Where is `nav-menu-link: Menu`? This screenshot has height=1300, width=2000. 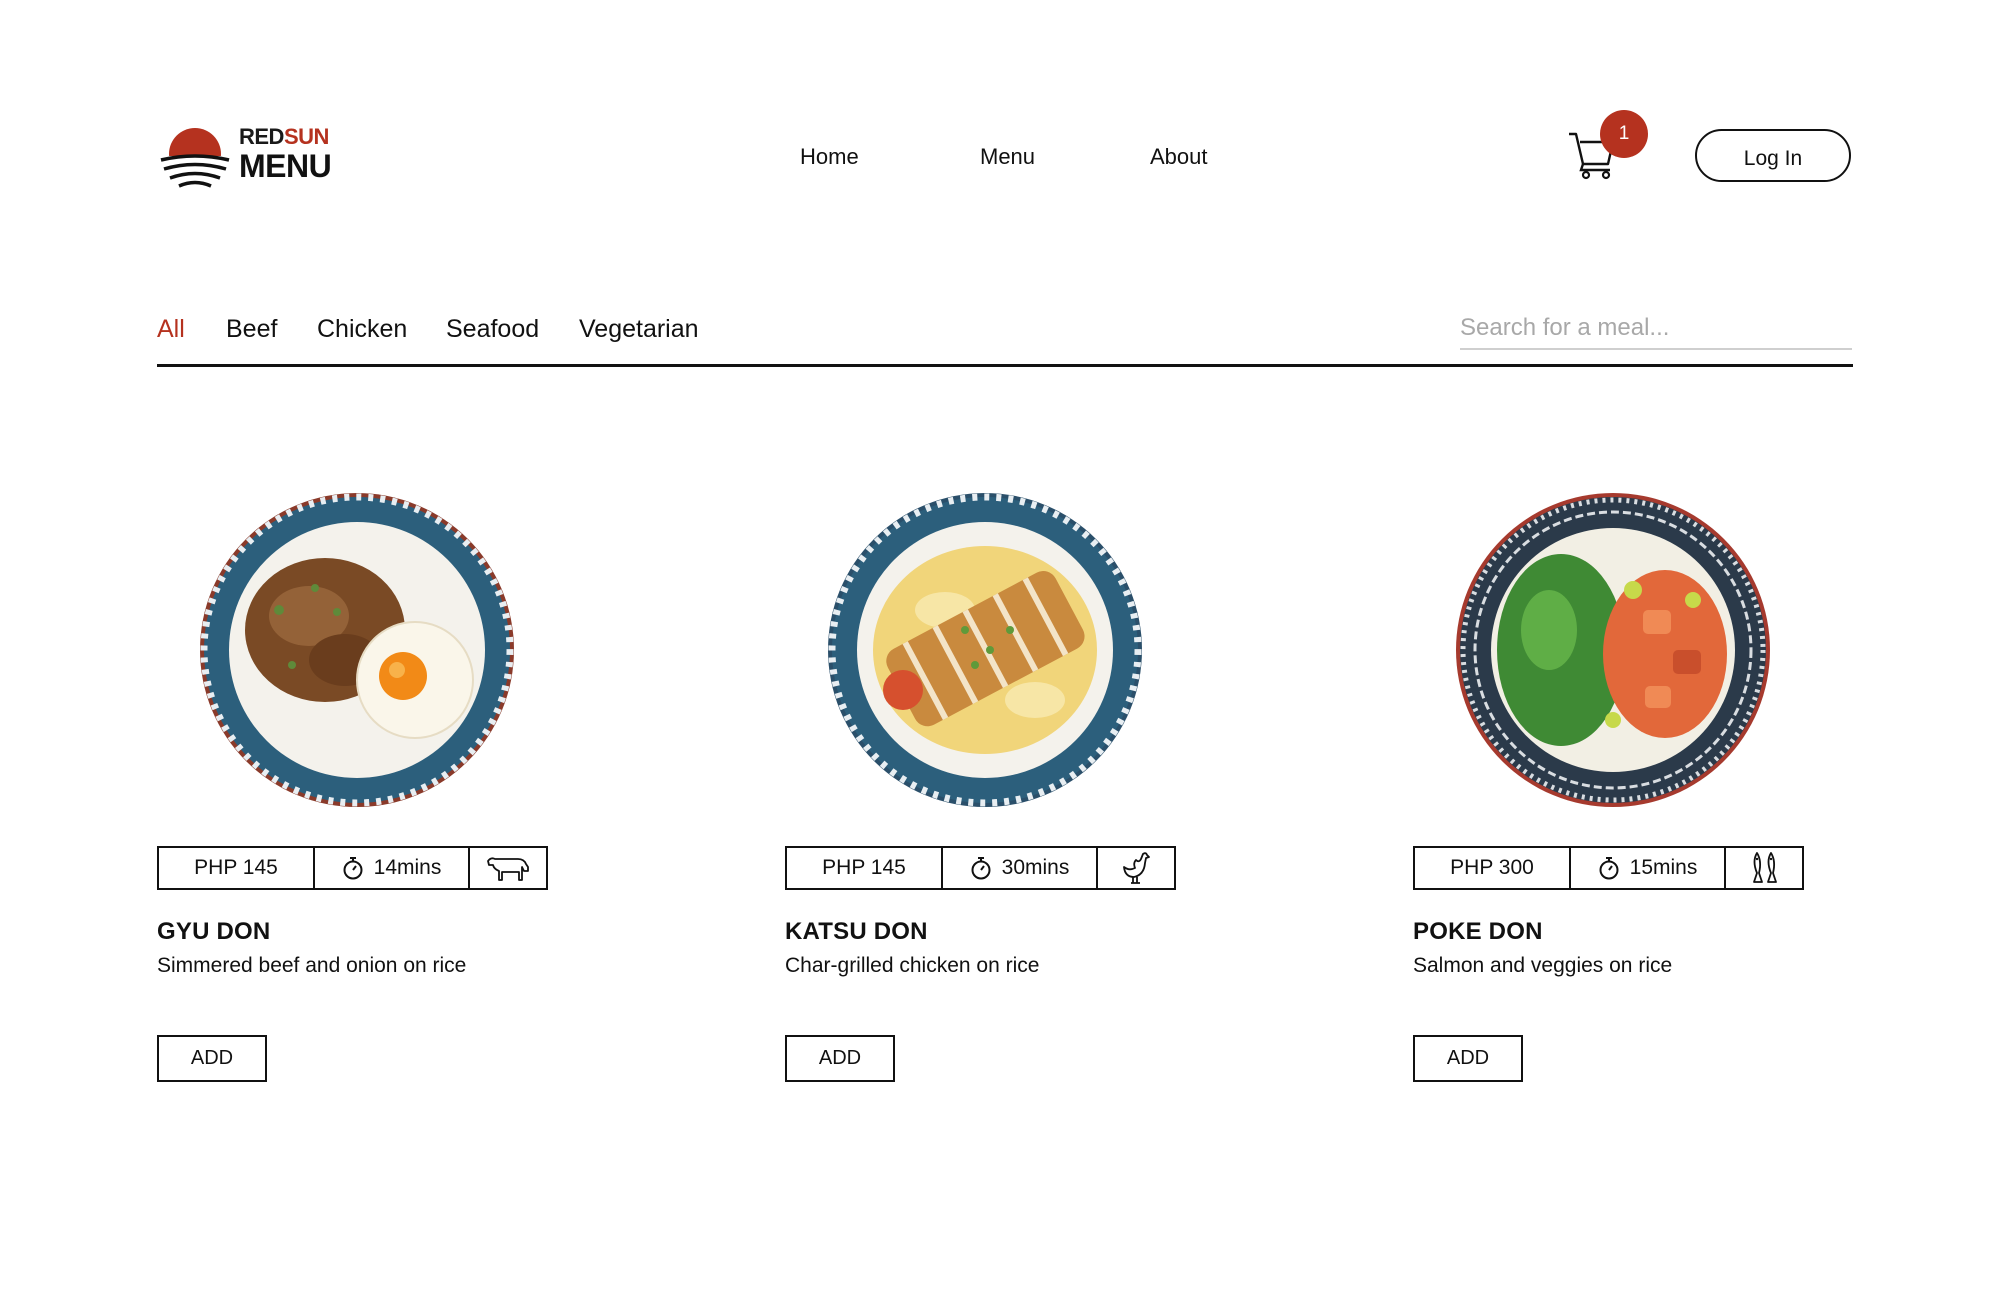
nav-menu-link: Menu is located at coordinates (1007, 157).